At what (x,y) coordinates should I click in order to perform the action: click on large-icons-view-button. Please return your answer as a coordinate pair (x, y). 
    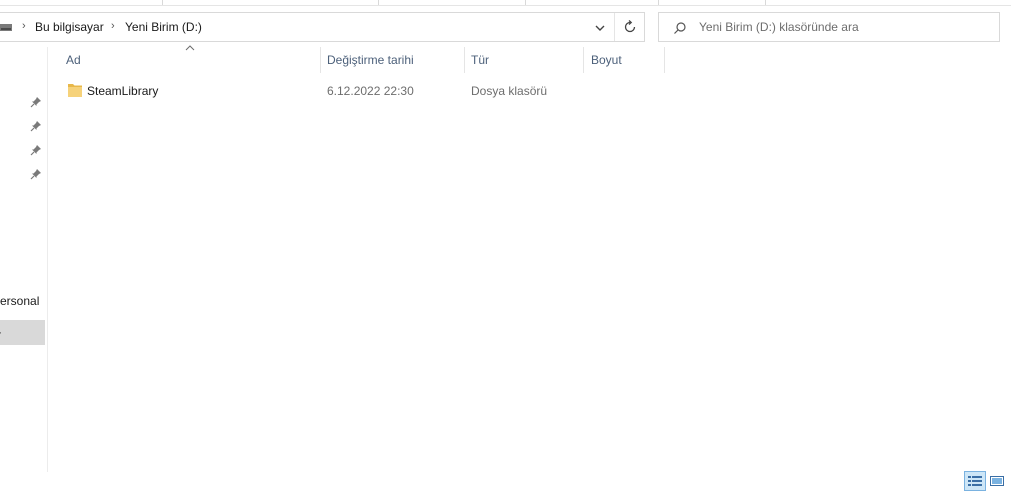
    Looking at the image, I should click on (997, 481).